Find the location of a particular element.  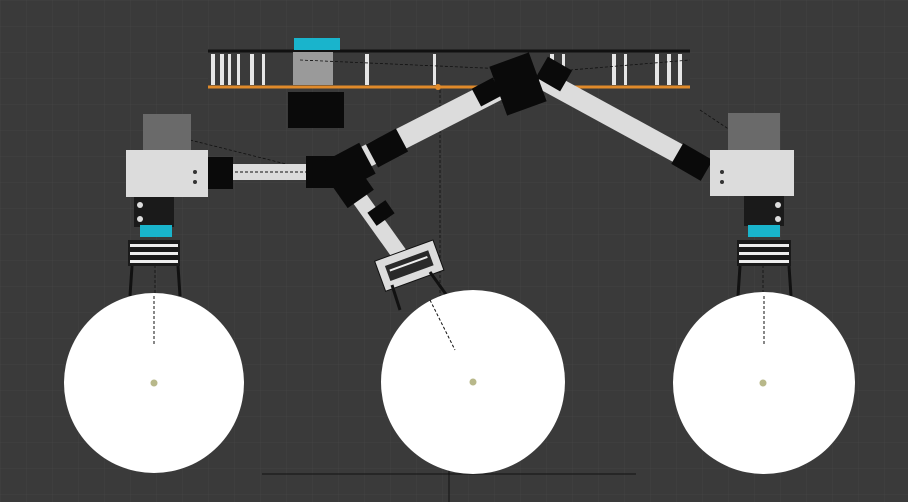

right-wheel-hub is located at coordinates (763, 383).